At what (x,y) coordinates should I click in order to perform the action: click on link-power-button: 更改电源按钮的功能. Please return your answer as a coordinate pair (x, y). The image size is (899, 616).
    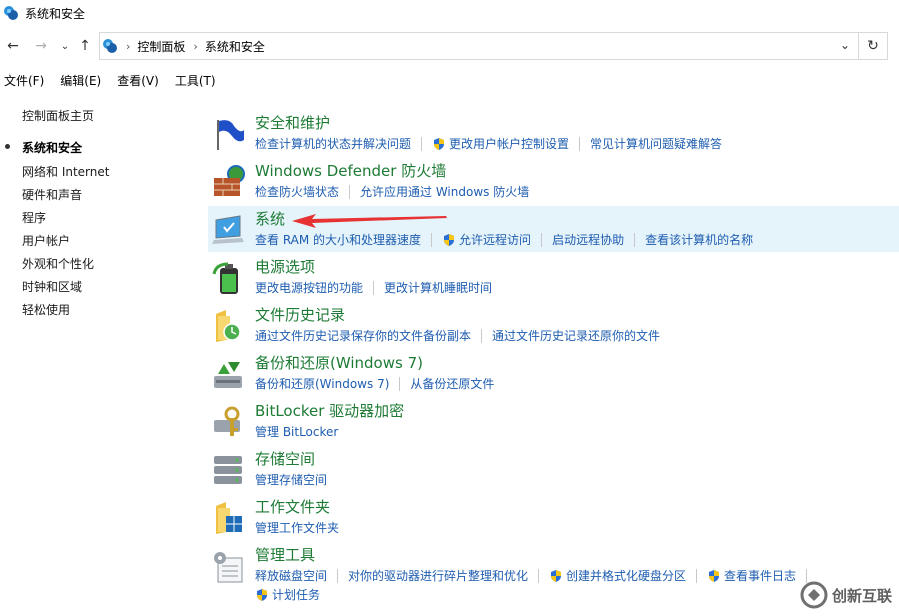
    Looking at the image, I should click on (309, 287).